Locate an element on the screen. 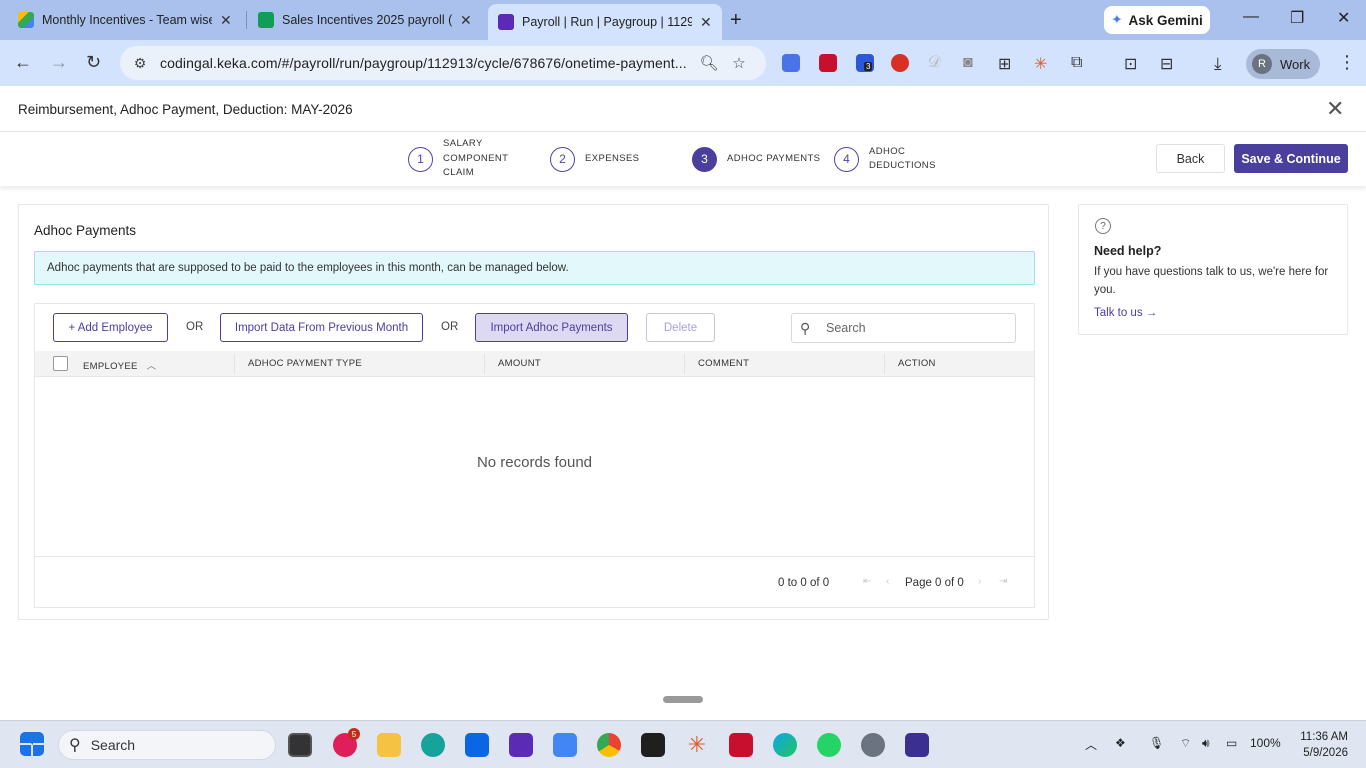 The width and height of the screenshot is (1366, 768). step-label: SALARY COMPONENT CLAIM is located at coordinates (476, 158).